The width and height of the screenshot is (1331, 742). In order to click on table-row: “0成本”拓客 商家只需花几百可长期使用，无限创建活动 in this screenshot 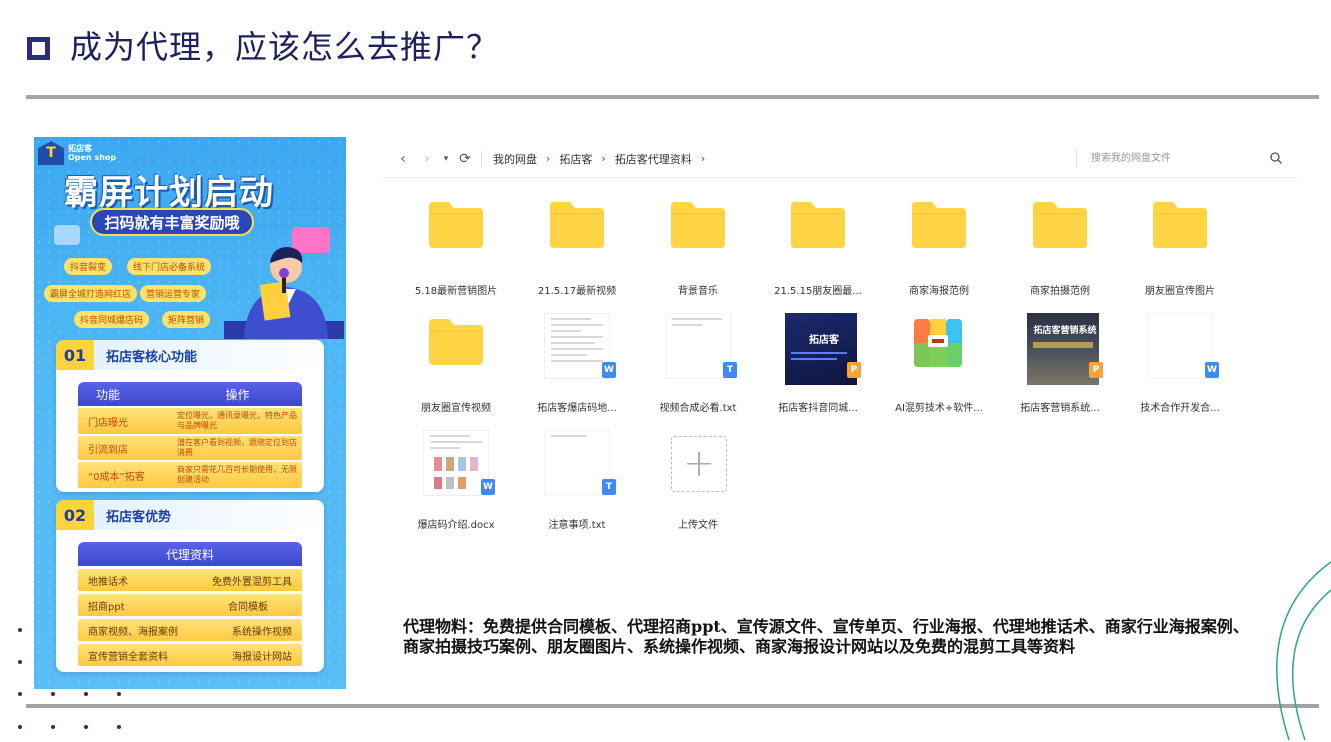, I will do `click(190, 475)`.